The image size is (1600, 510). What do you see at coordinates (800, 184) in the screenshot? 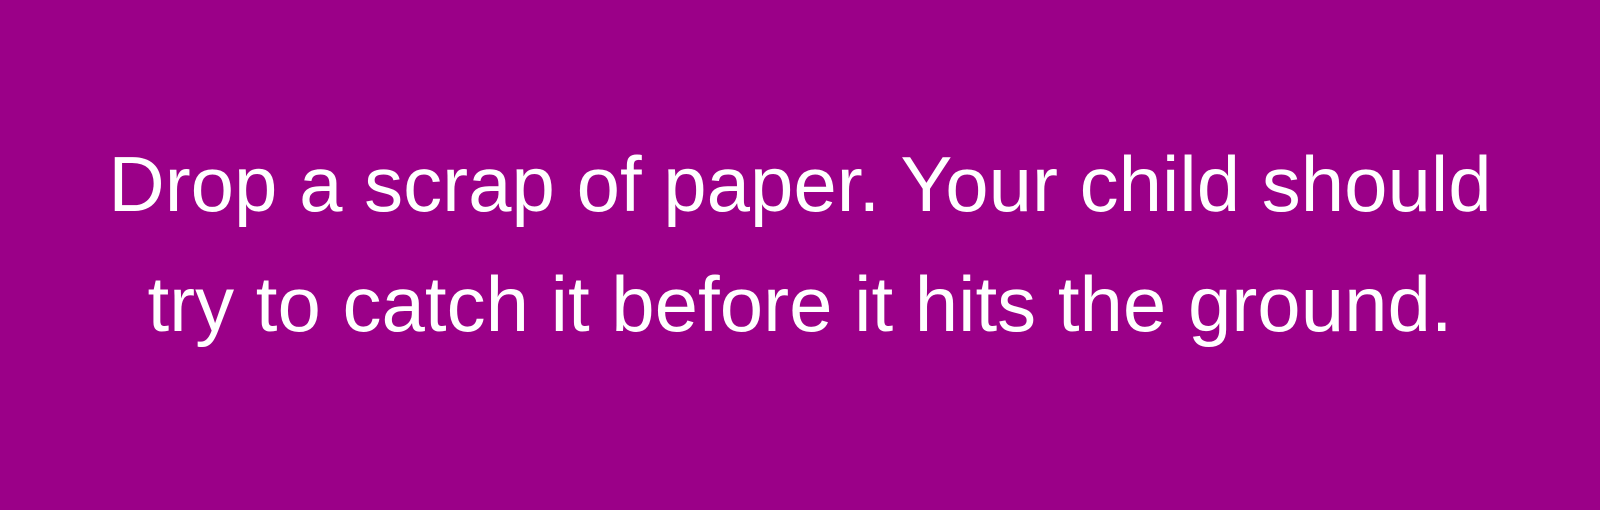
I see `instruction-text-line-1: Drop a scrap of paper. Your child should` at bounding box center [800, 184].